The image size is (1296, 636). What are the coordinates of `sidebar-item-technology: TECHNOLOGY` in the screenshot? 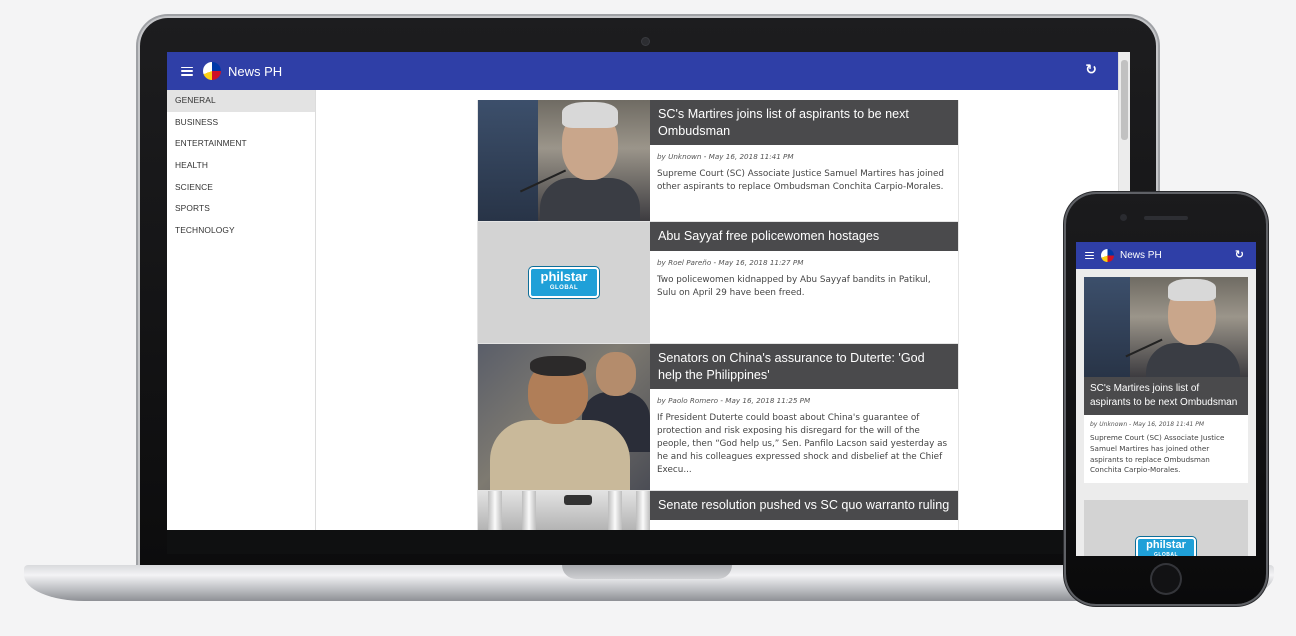 It's located at (241, 231).